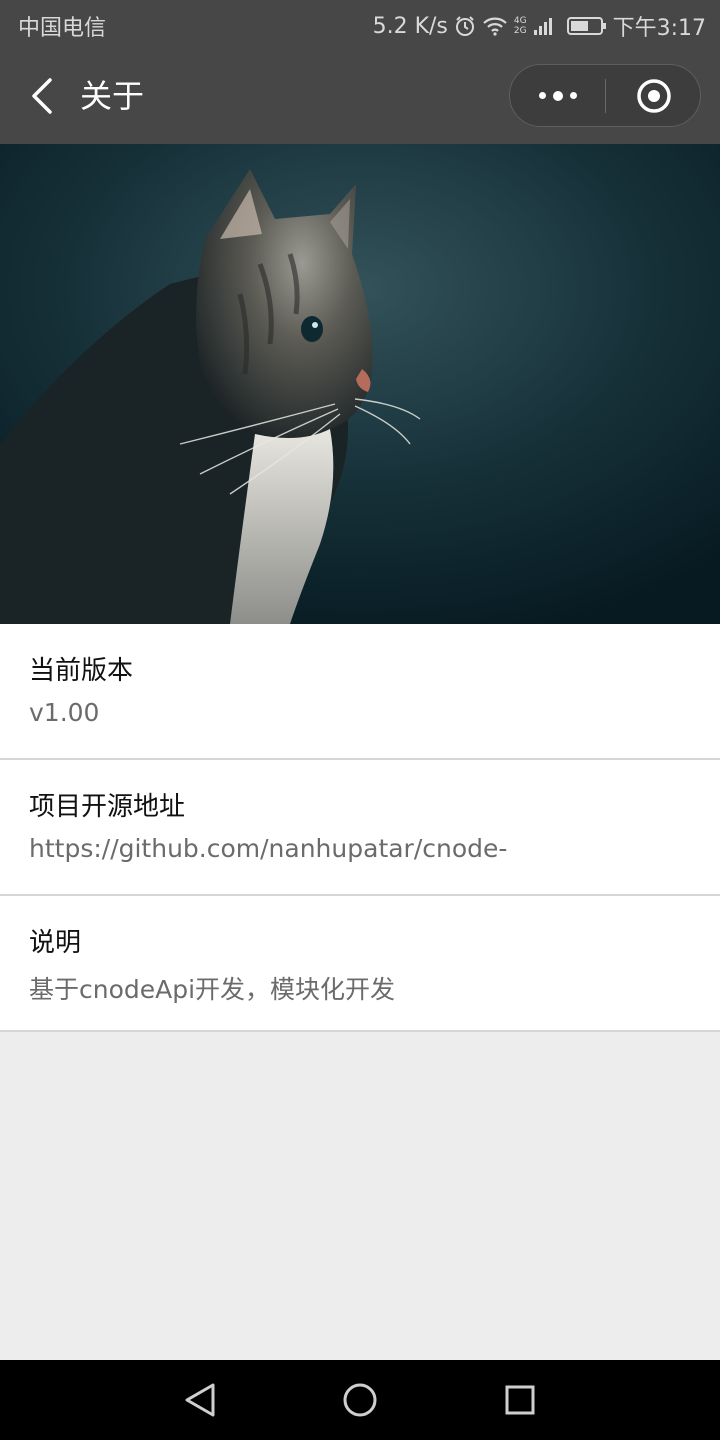  What do you see at coordinates (520, 21) in the screenshot?
I see `network-type-top: 4G` at bounding box center [520, 21].